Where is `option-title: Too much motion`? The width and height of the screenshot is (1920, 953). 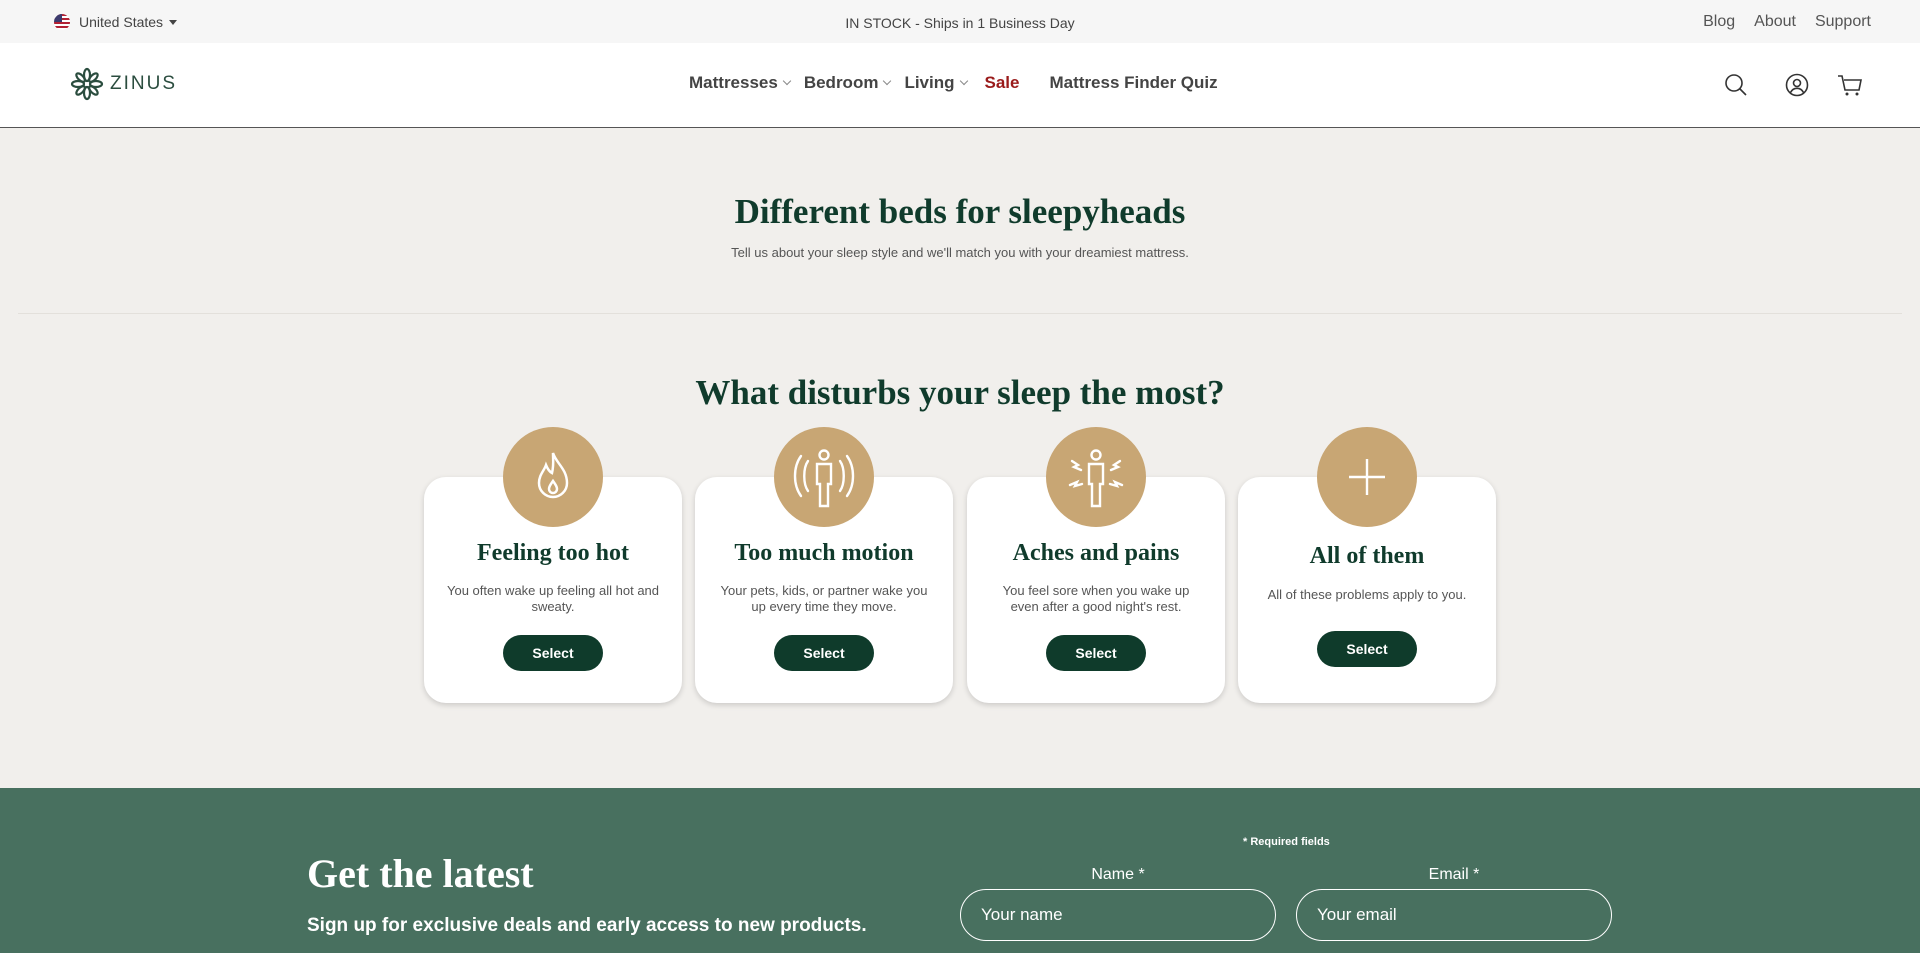
option-title: Too much motion is located at coordinates (824, 553).